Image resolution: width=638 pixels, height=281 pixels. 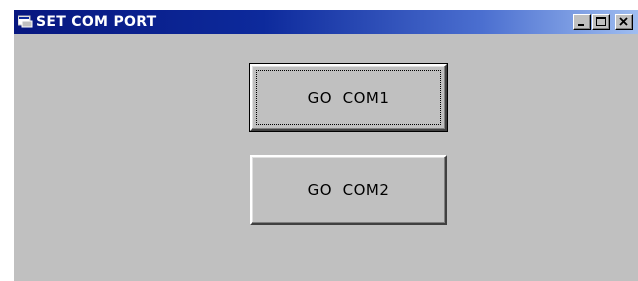 I want to click on title-bar: SET COM PORT, so click(x=326, y=22).